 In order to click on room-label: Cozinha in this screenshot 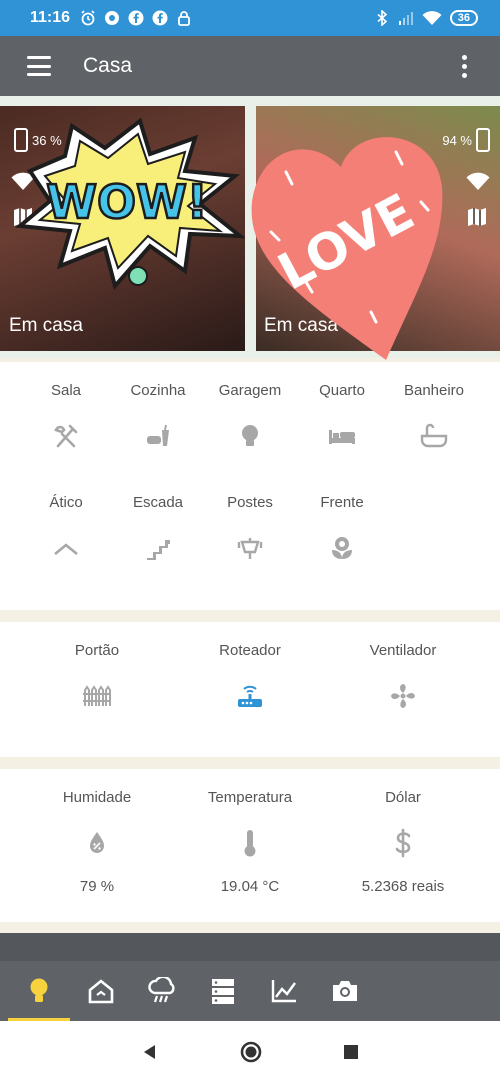, I will do `click(158, 390)`.